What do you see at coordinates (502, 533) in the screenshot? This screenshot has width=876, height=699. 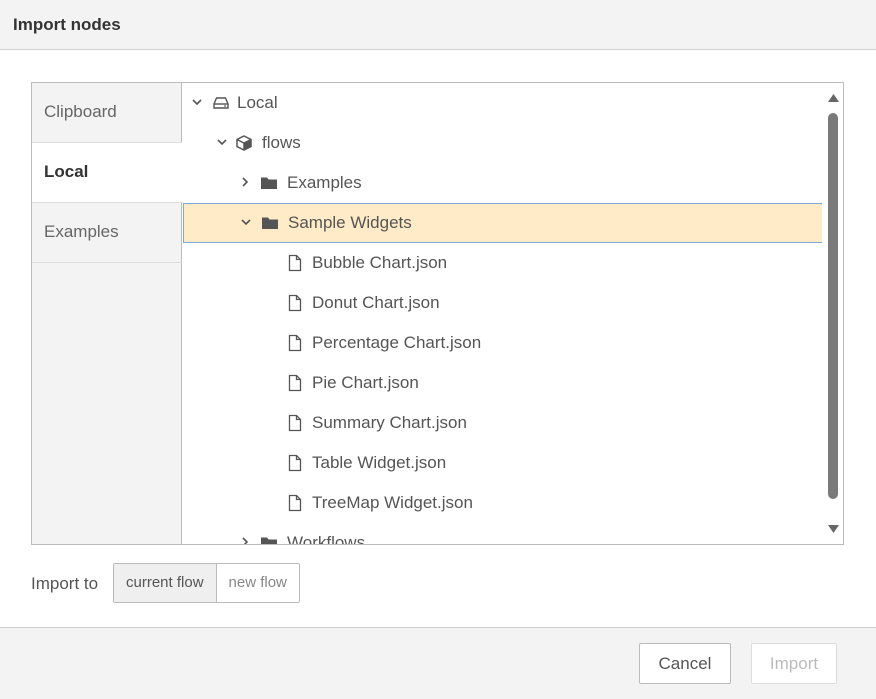 I see `tree-row-workflows: Workflows` at bounding box center [502, 533].